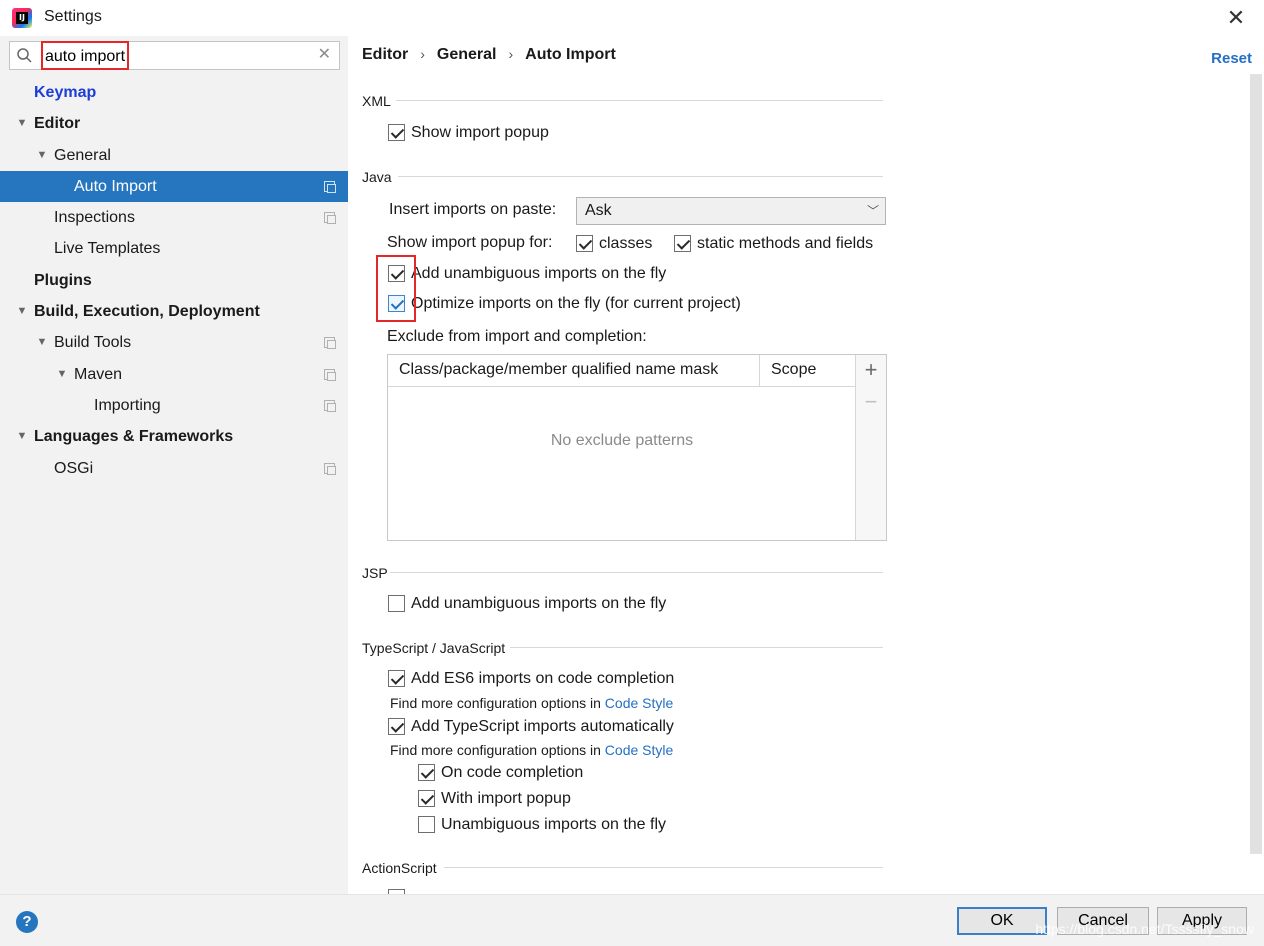  I want to click on checkbox-label: classes, so click(626, 243).